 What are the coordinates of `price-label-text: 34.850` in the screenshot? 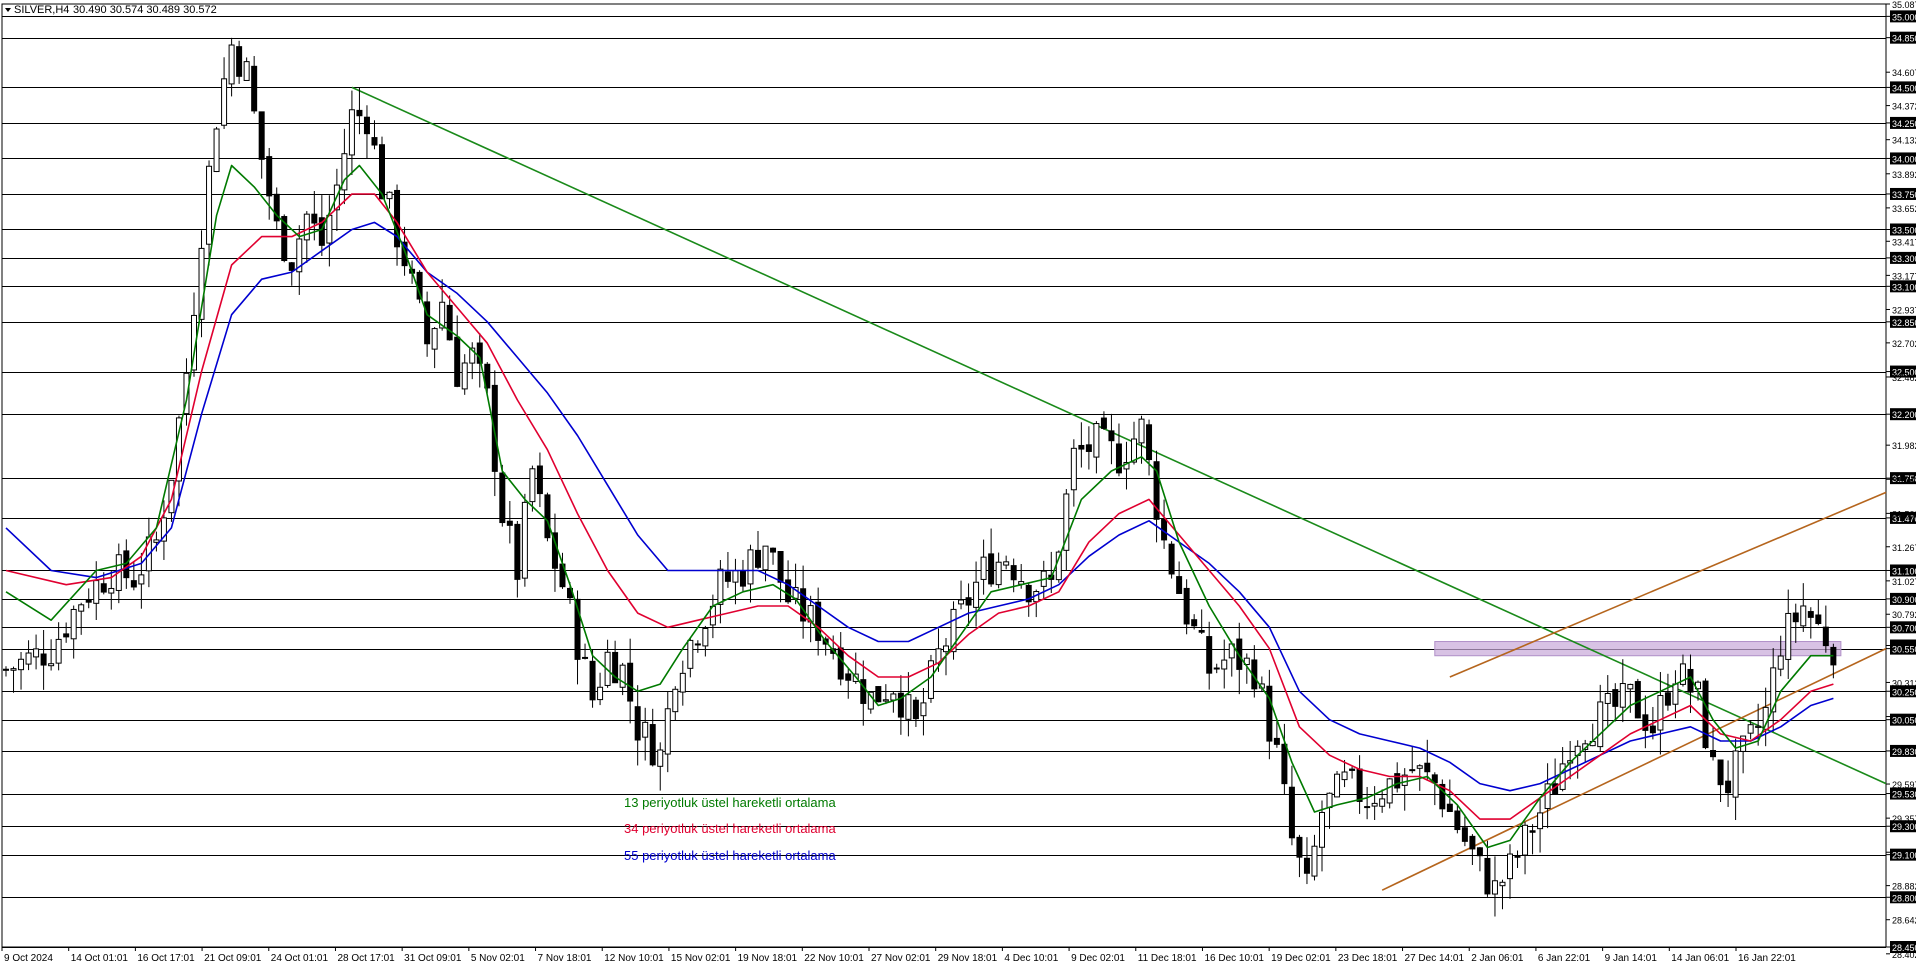 It's located at (1904, 39).